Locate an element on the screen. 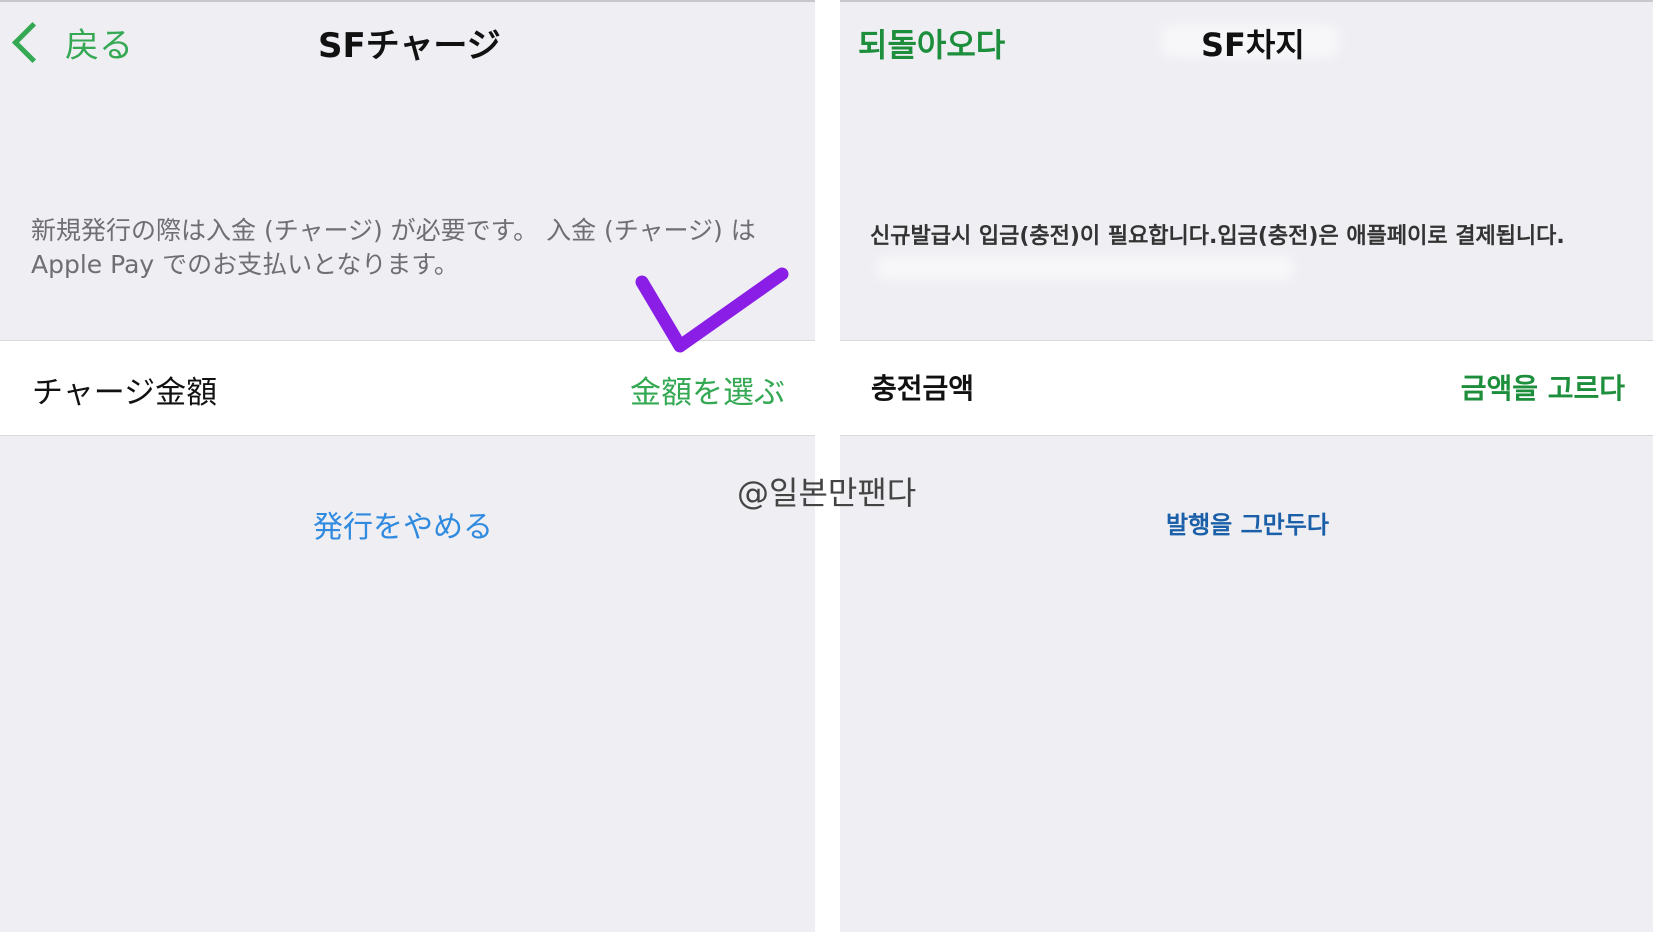 Image resolution: width=1653 pixels, height=932 pixels. checkmark-icon is located at coordinates (712, 310).